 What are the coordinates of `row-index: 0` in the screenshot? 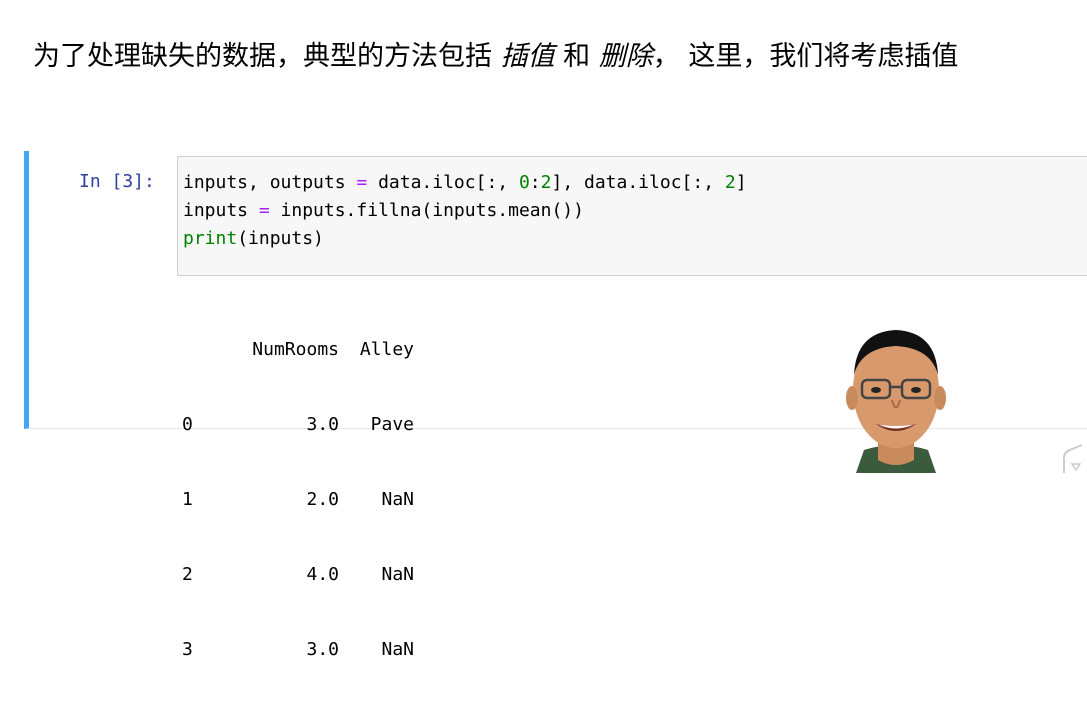 It's located at (187, 424).